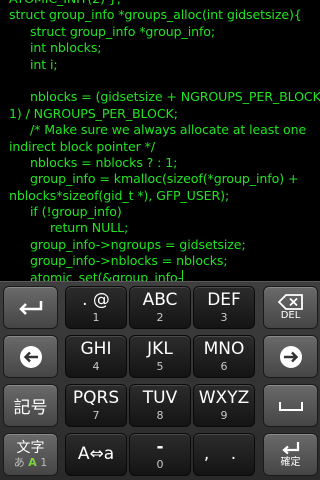 The height and width of the screenshot is (480, 320). I want to click on code-line-text: 1) / NGROUPS_PER_BLOCK;, so click(93, 113).